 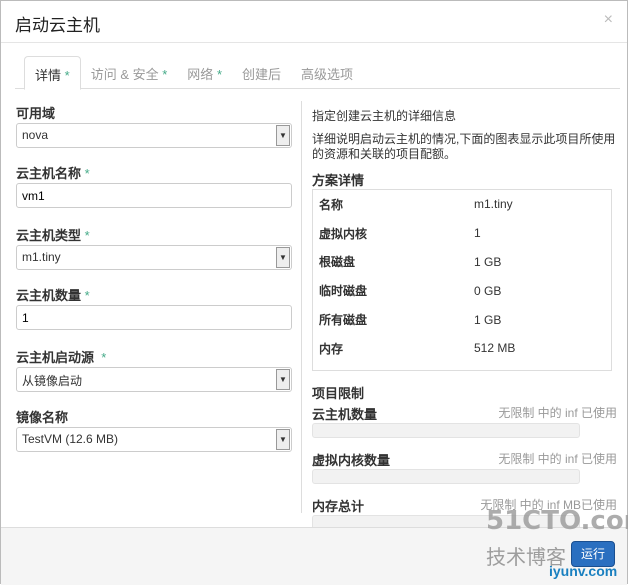 What do you see at coordinates (154, 135) in the screenshot?
I see `availability-zone-select: nova ▼` at bounding box center [154, 135].